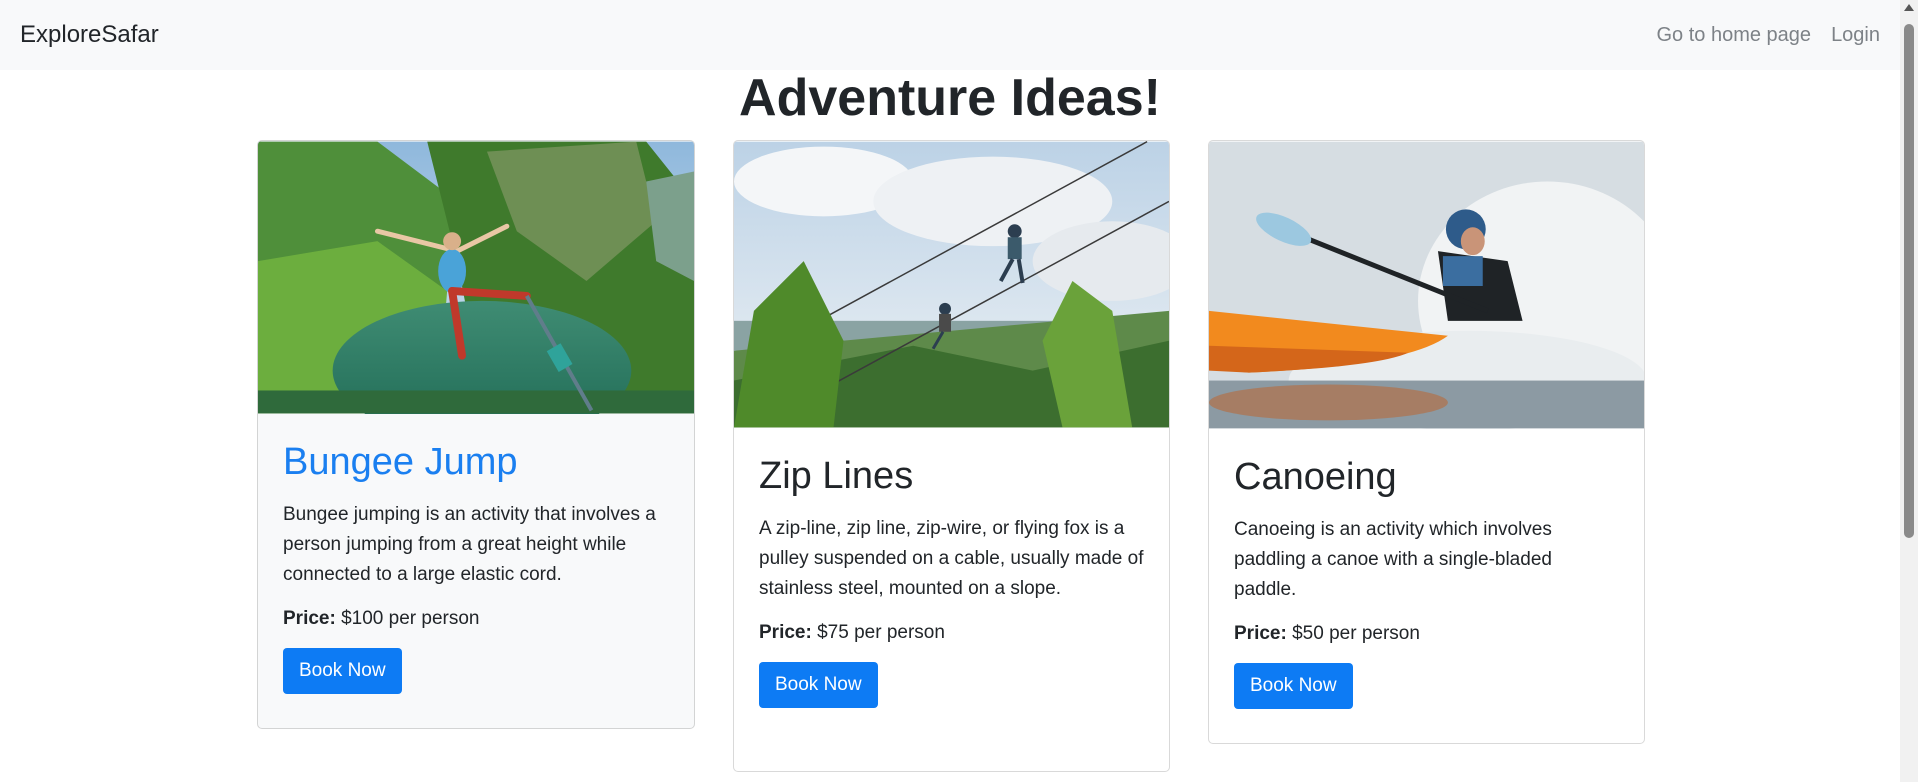 This screenshot has height=782, width=1918. Describe the element at coordinates (950, 98) in the screenshot. I see `page-title: Adventure Ideas!` at that location.